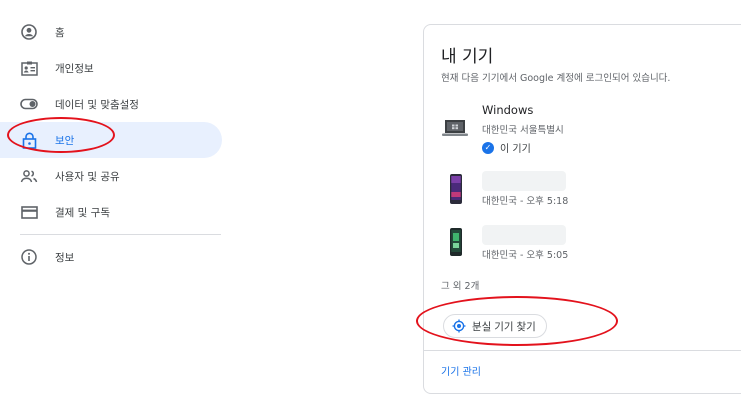 The image size is (741, 400). What do you see at coordinates (488, 147) in the screenshot?
I see `check-circle-icon: ✓` at bounding box center [488, 147].